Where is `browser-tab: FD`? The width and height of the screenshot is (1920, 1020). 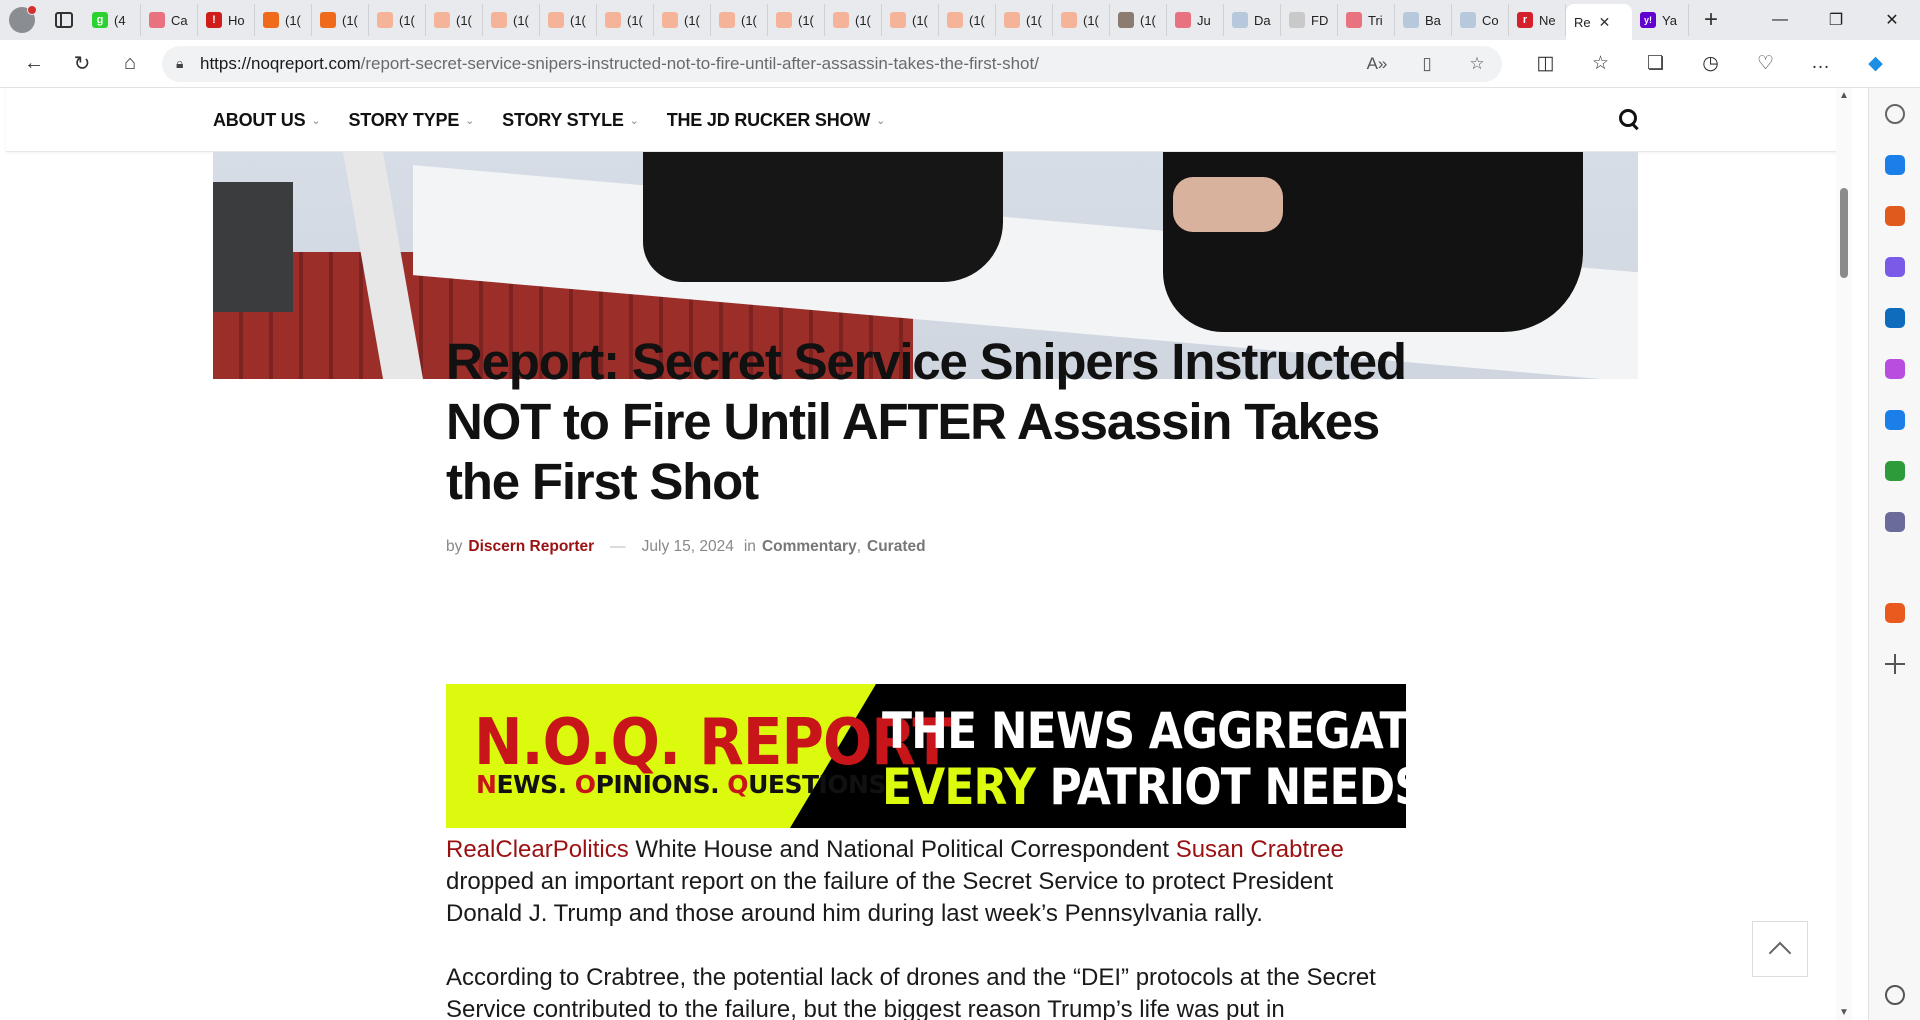
browser-tab: FD is located at coordinates (1309, 20).